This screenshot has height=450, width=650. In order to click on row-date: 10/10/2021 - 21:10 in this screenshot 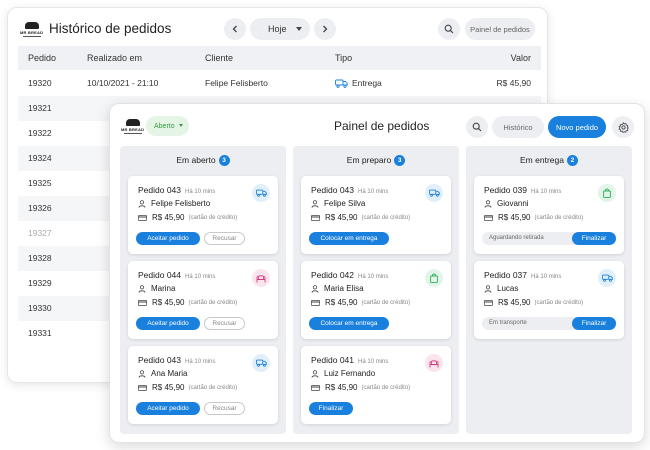, I will do `click(123, 83)`.